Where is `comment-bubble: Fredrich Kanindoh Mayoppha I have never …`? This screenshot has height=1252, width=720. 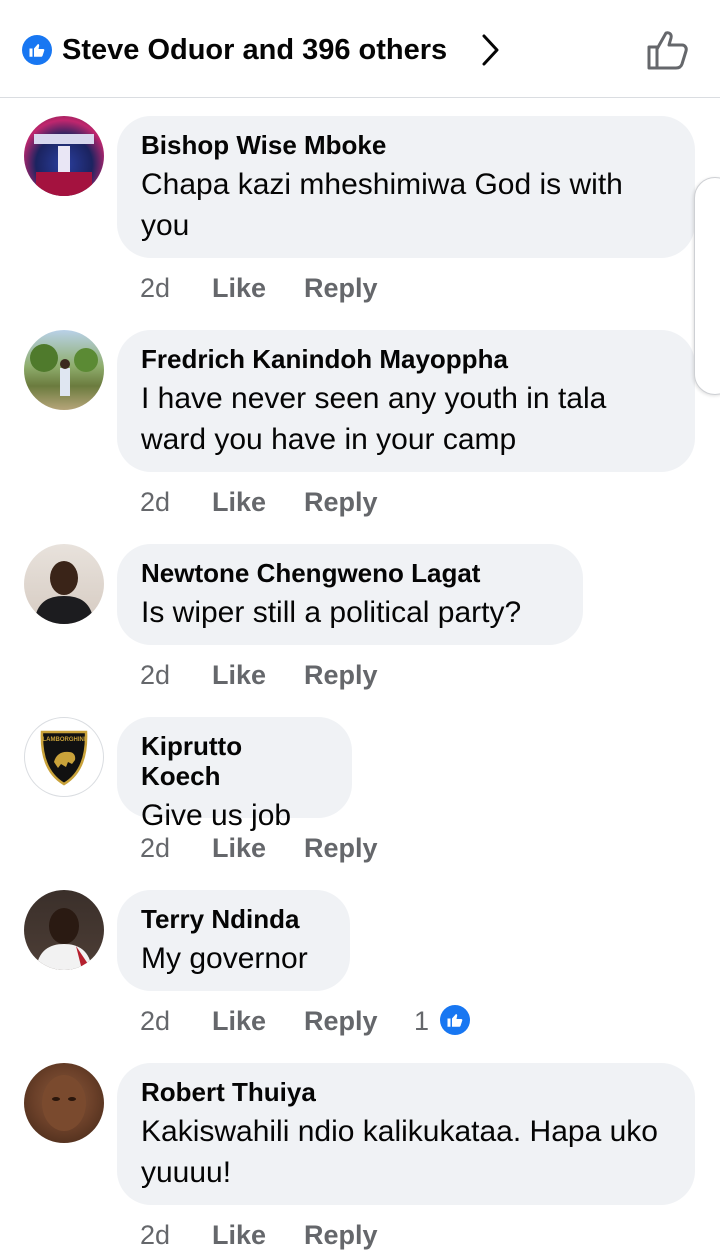
comment-bubble: Fredrich Kanindoh Mayoppha I have never … is located at coordinates (406, 401).